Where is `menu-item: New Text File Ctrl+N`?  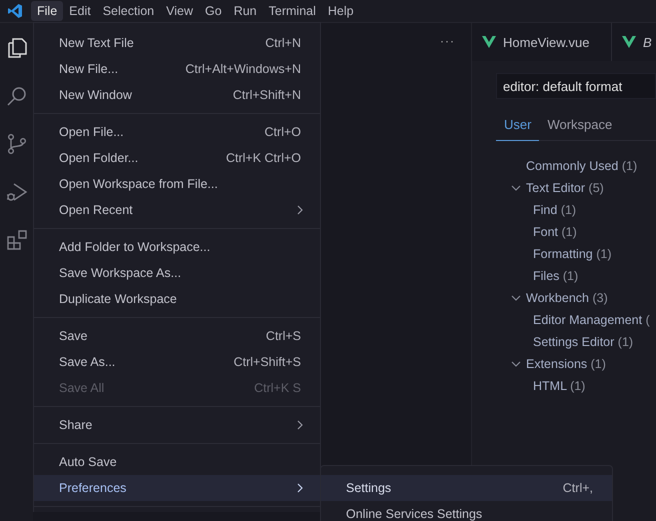
menu-item: New Text File Ctrl+N is located at coordinates (177, 43).